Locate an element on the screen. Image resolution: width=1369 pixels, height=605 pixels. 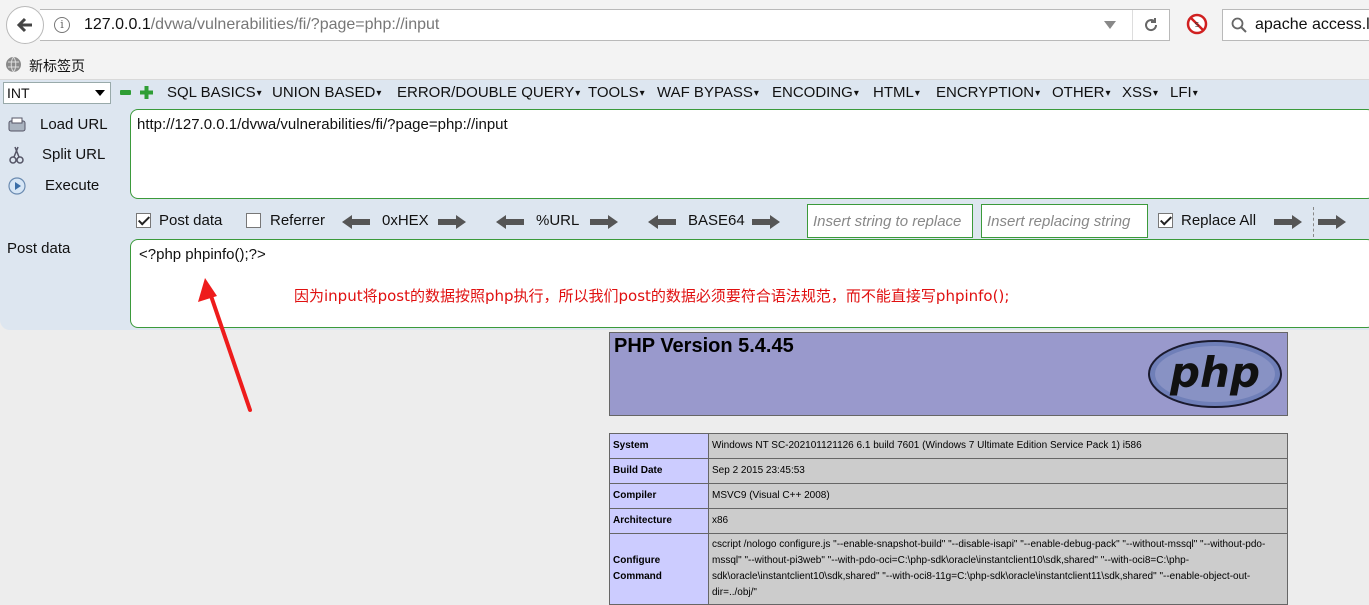
url-encode-label: %URL is located at coordinates (558, 220).